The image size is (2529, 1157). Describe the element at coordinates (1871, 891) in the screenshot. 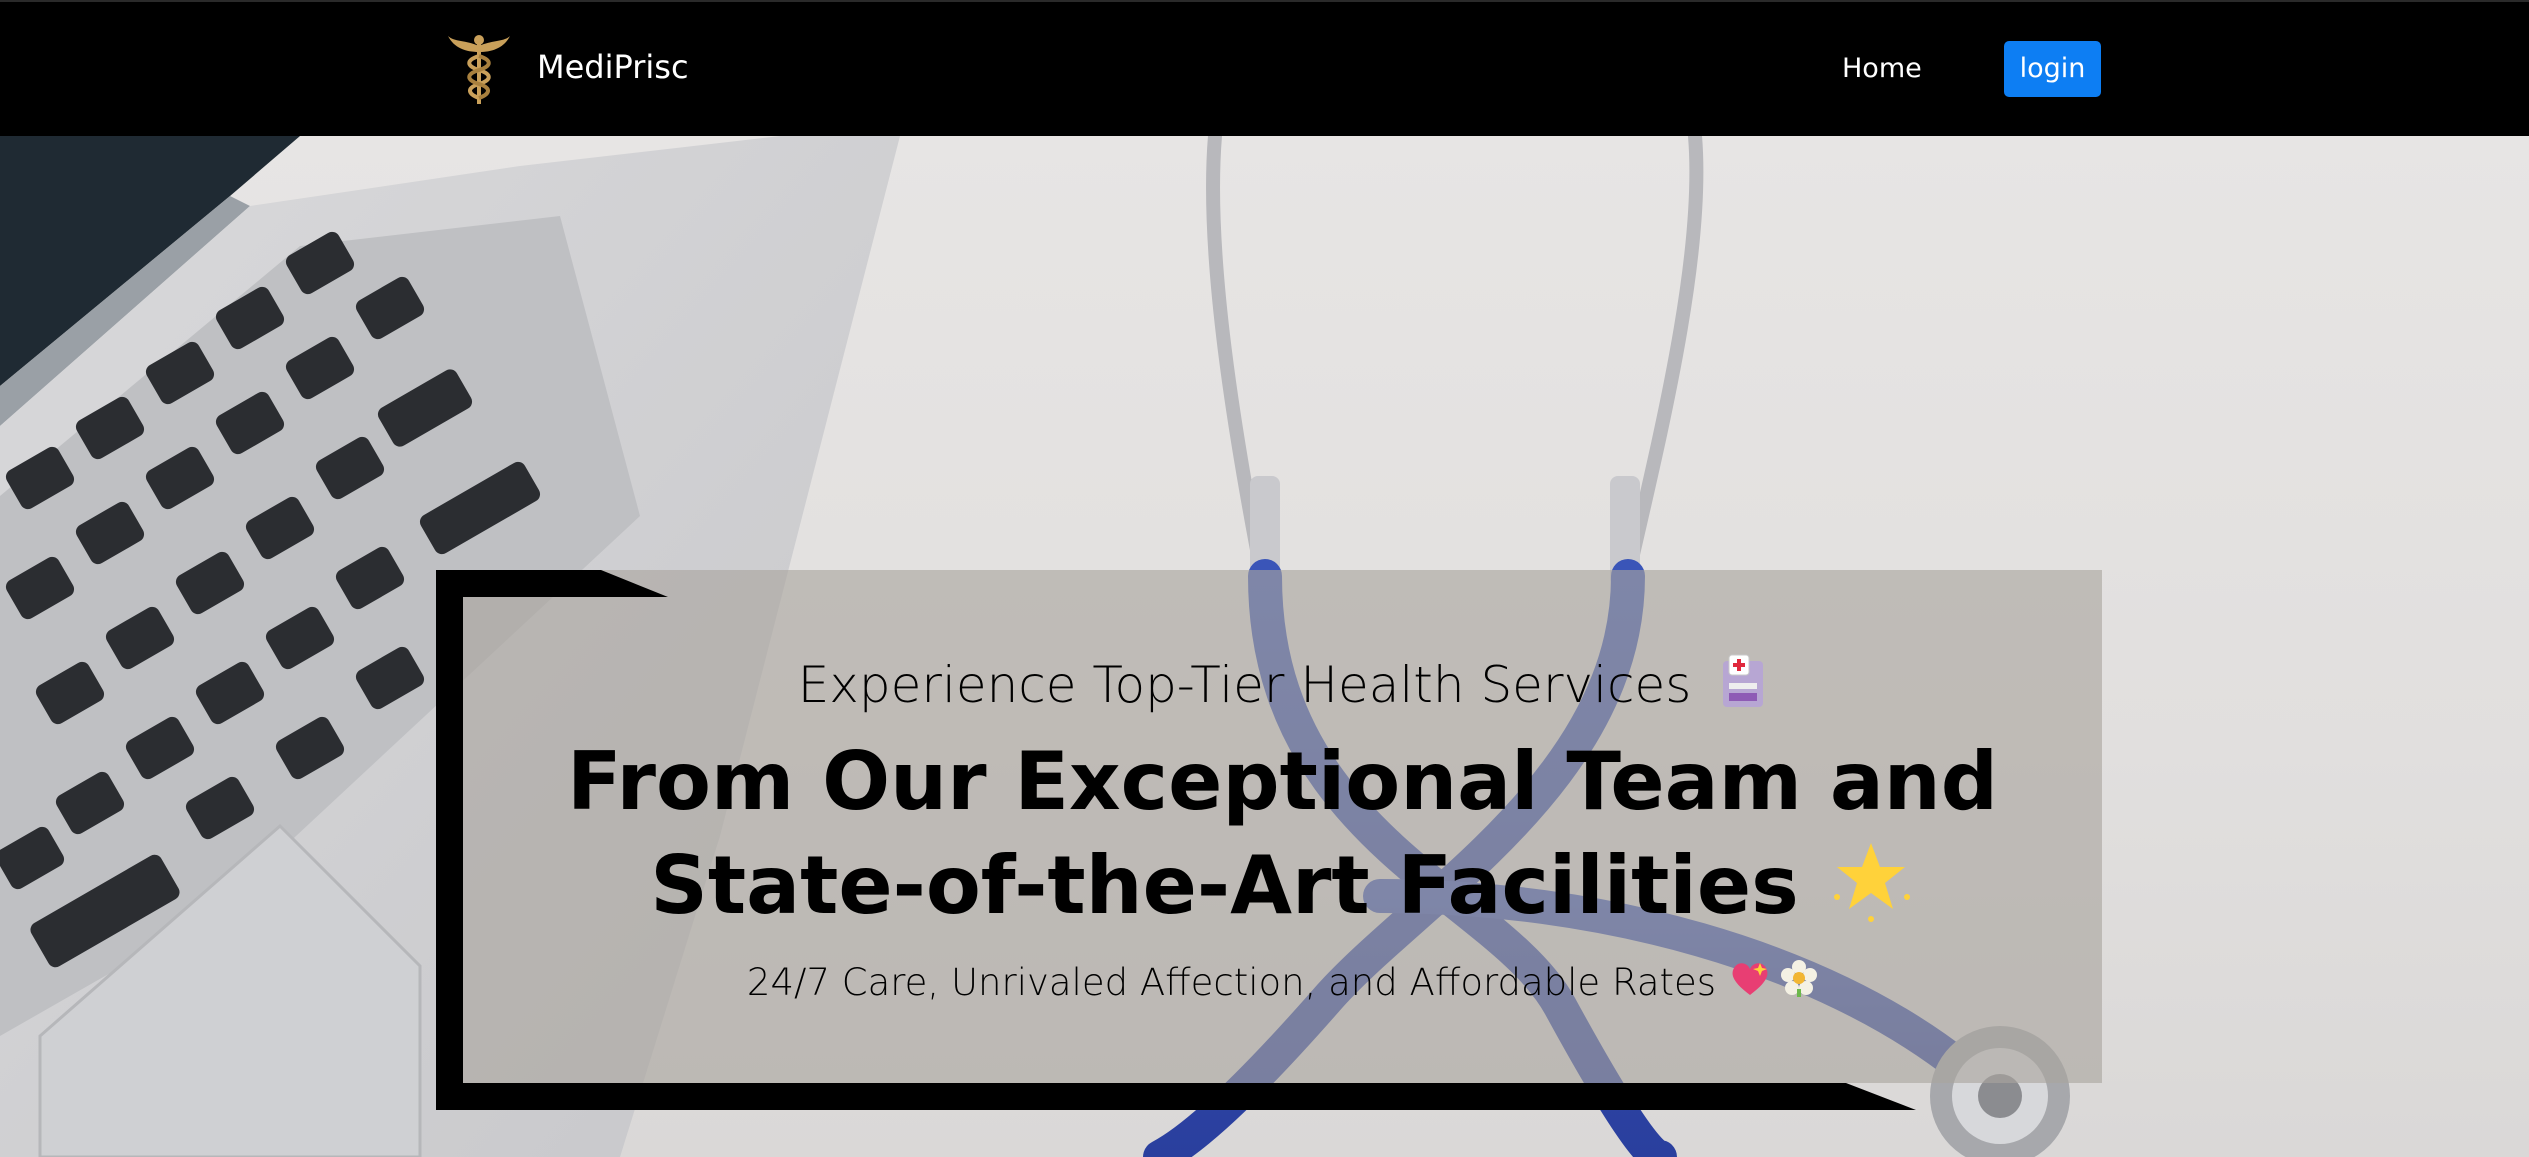

I see `glowing-star-icon` at that location.